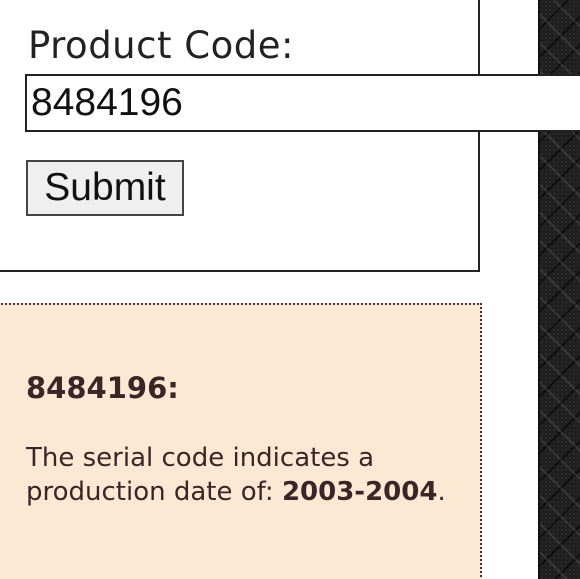 The width and height of the screenshot is (580, 579). I want to click on result-text-suffix: ., so click(441, 492).